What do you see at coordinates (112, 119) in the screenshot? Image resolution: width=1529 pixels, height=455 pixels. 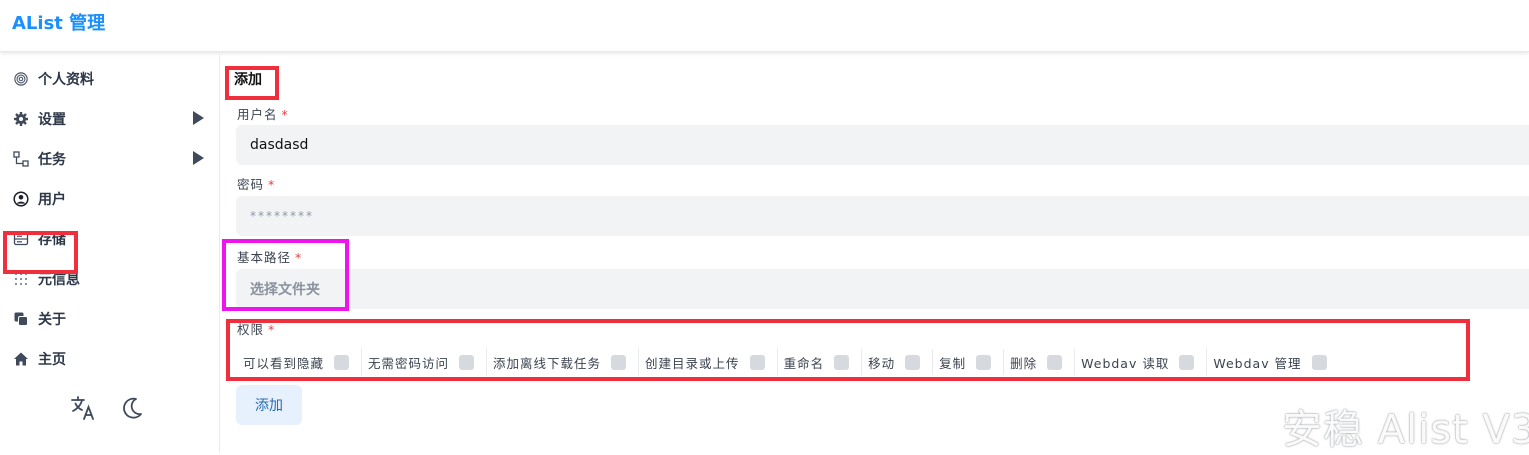 I see `sidebar-item-settings: 设置` at bounding box center [112, 119].